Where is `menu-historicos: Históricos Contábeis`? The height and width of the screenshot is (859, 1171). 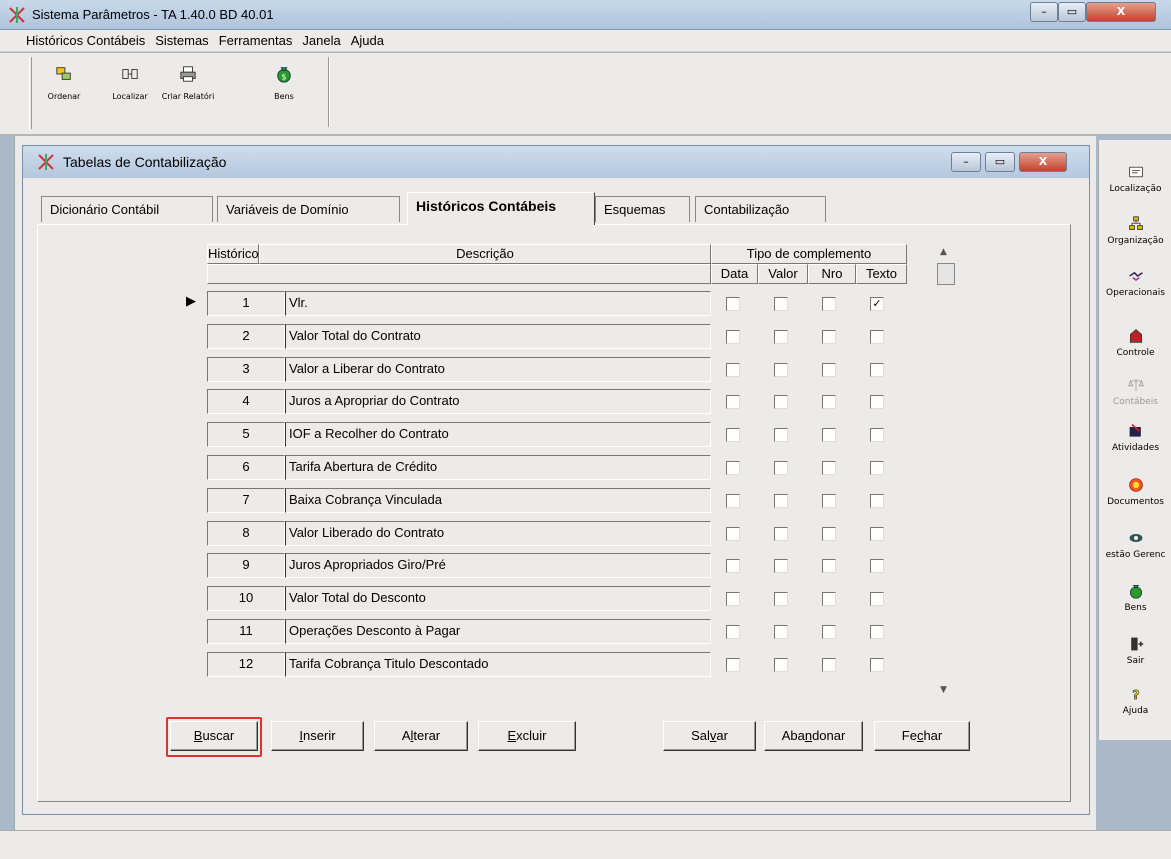 menu-historicos: Históricos Contábeis is located at coordinates (85, 40).